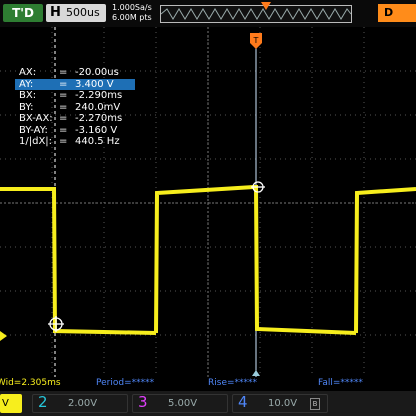 The height and width of the screenshot is (416, 416). I want to click on readout-value: -20.00us, so click(97, 72).